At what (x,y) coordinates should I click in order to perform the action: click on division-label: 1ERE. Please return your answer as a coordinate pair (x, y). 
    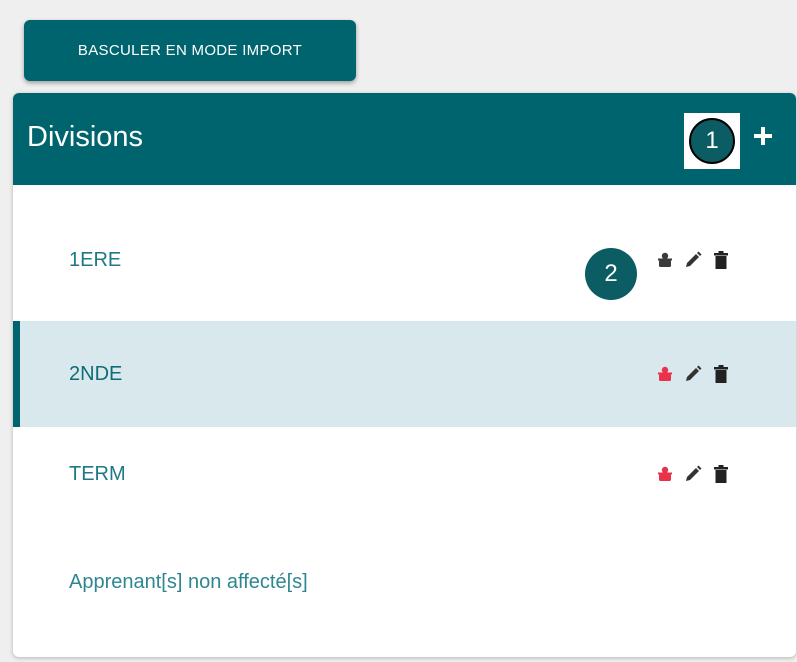
    Looking at the image, I should click on (95, 259).